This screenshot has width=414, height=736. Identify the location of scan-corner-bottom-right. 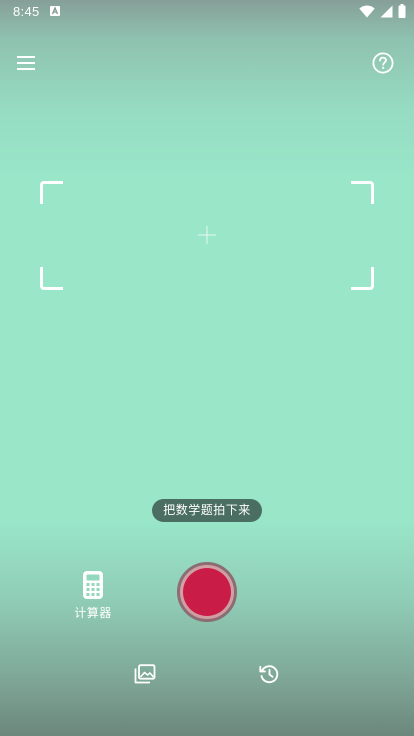
(362, 278).